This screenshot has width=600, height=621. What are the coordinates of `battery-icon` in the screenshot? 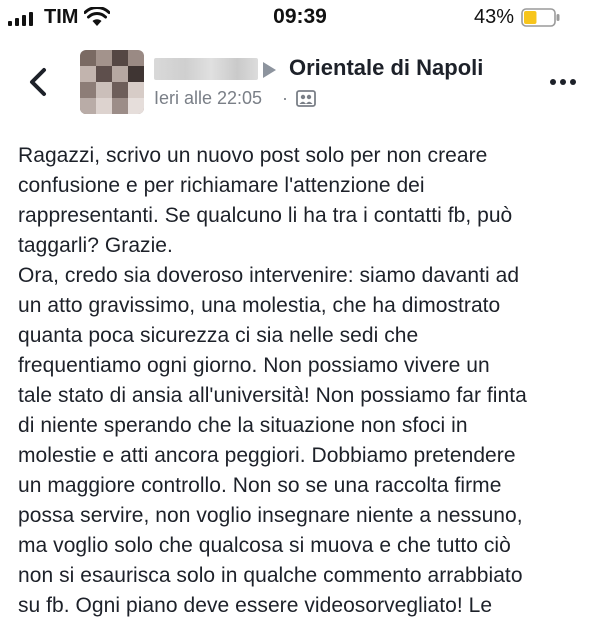 It's located at (540, 17).